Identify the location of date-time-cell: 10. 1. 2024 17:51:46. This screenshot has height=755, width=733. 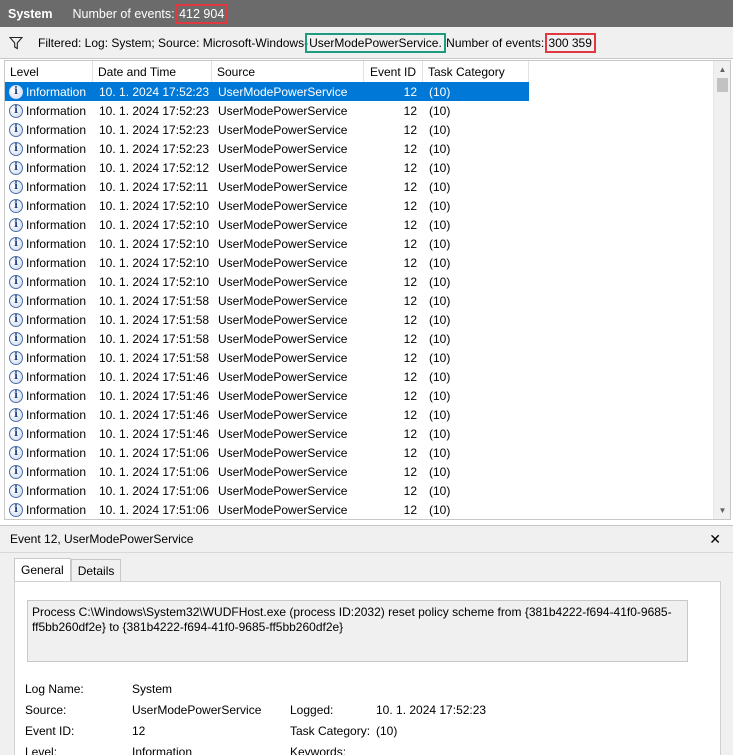
(154, 395).